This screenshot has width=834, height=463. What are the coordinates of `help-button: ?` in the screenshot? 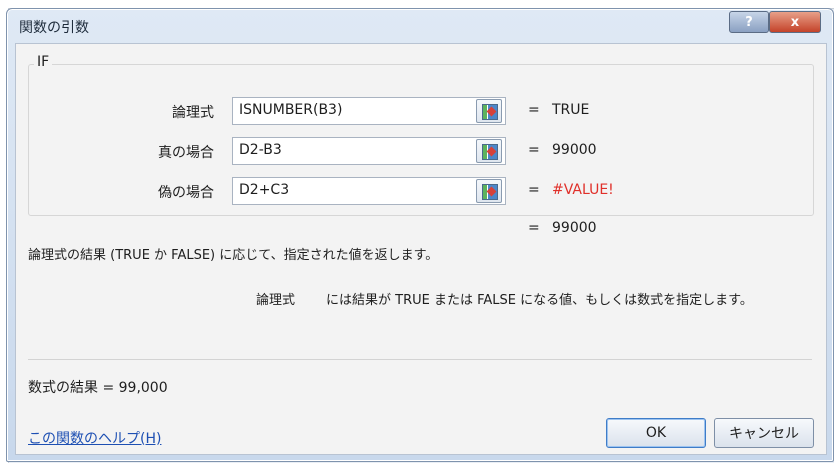 It's located at (749, 22).